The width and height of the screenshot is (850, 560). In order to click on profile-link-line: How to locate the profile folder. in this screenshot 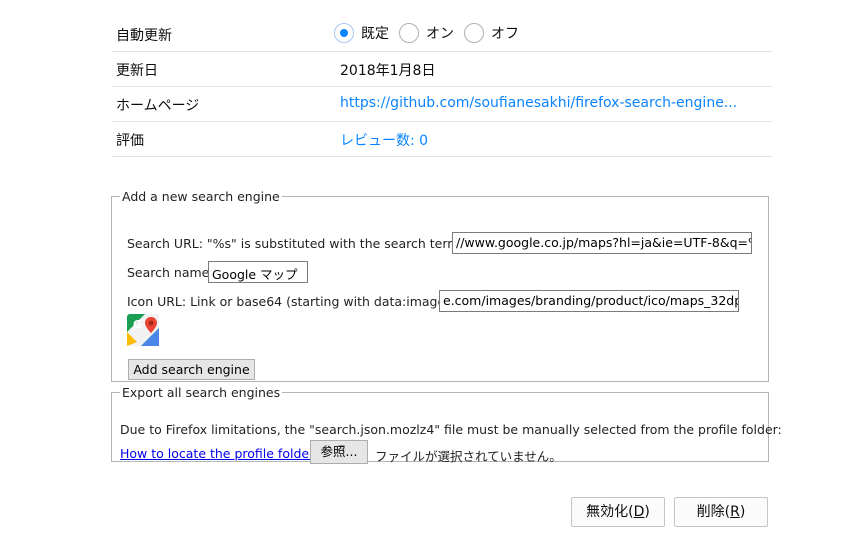, I will do `click(218, 453)`.